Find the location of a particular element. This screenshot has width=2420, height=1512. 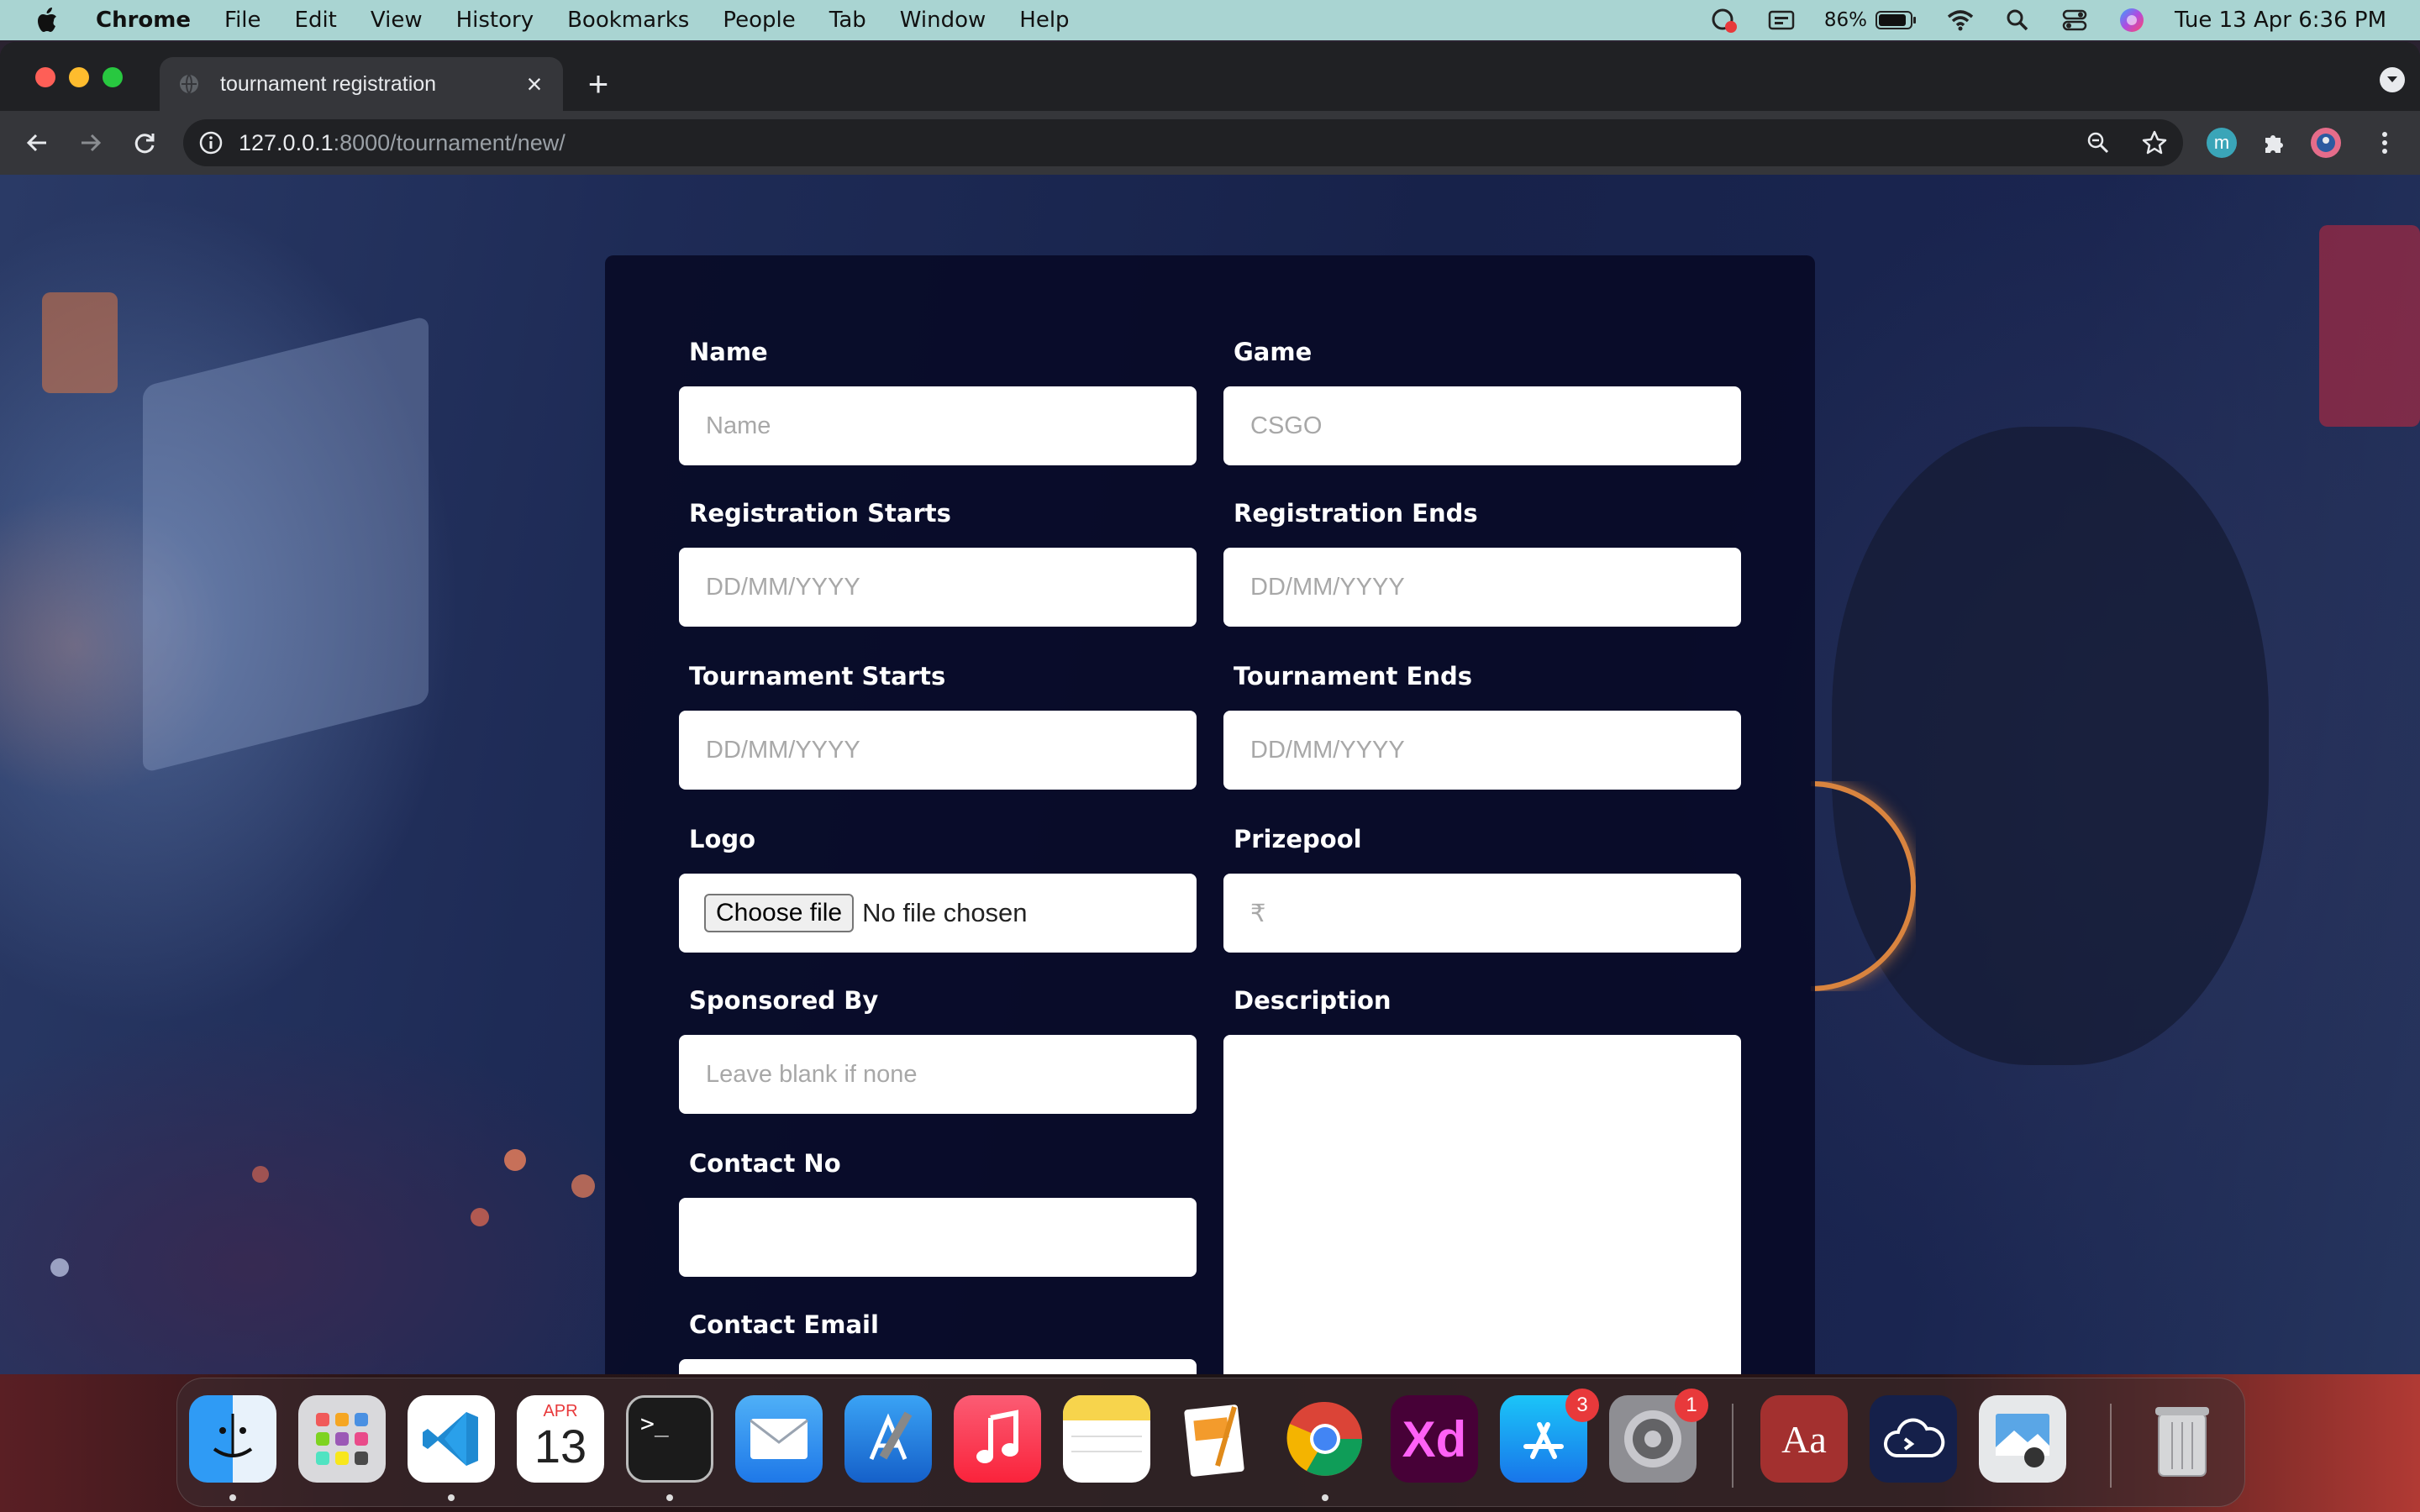

adobe-xd-icon: Xd is located at coordinates (1435, 1439).